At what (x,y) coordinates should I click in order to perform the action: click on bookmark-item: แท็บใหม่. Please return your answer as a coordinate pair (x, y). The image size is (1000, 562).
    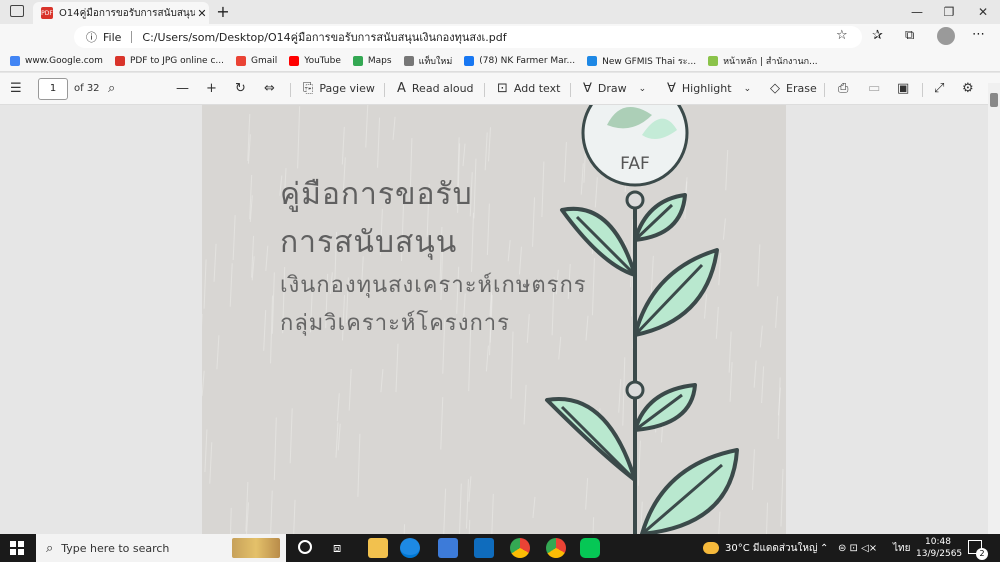
    Looking at the image, I should click on (428, 61).